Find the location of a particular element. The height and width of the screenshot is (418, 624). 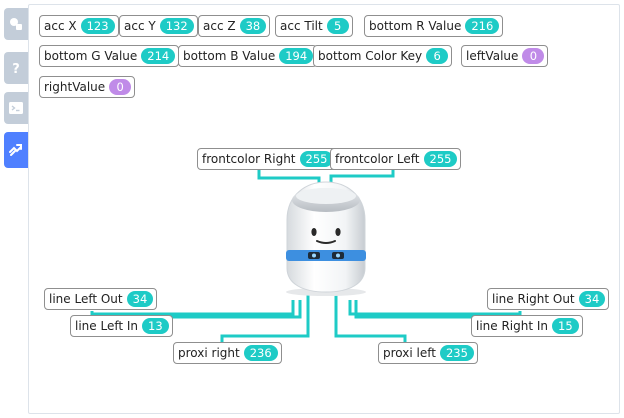

sensor-value: 216 is located at coordinates (482, 26).